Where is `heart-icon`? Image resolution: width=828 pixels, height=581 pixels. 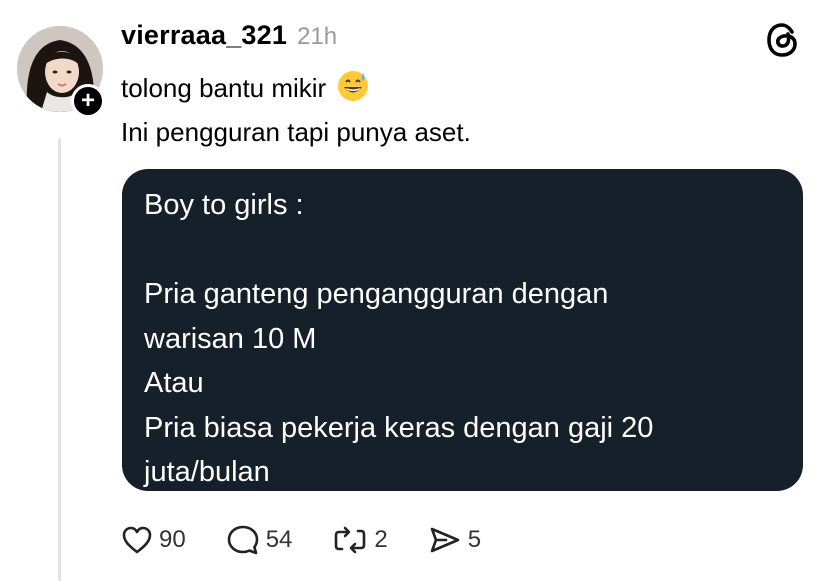 heart-icon is located at coordinates (137, 540).